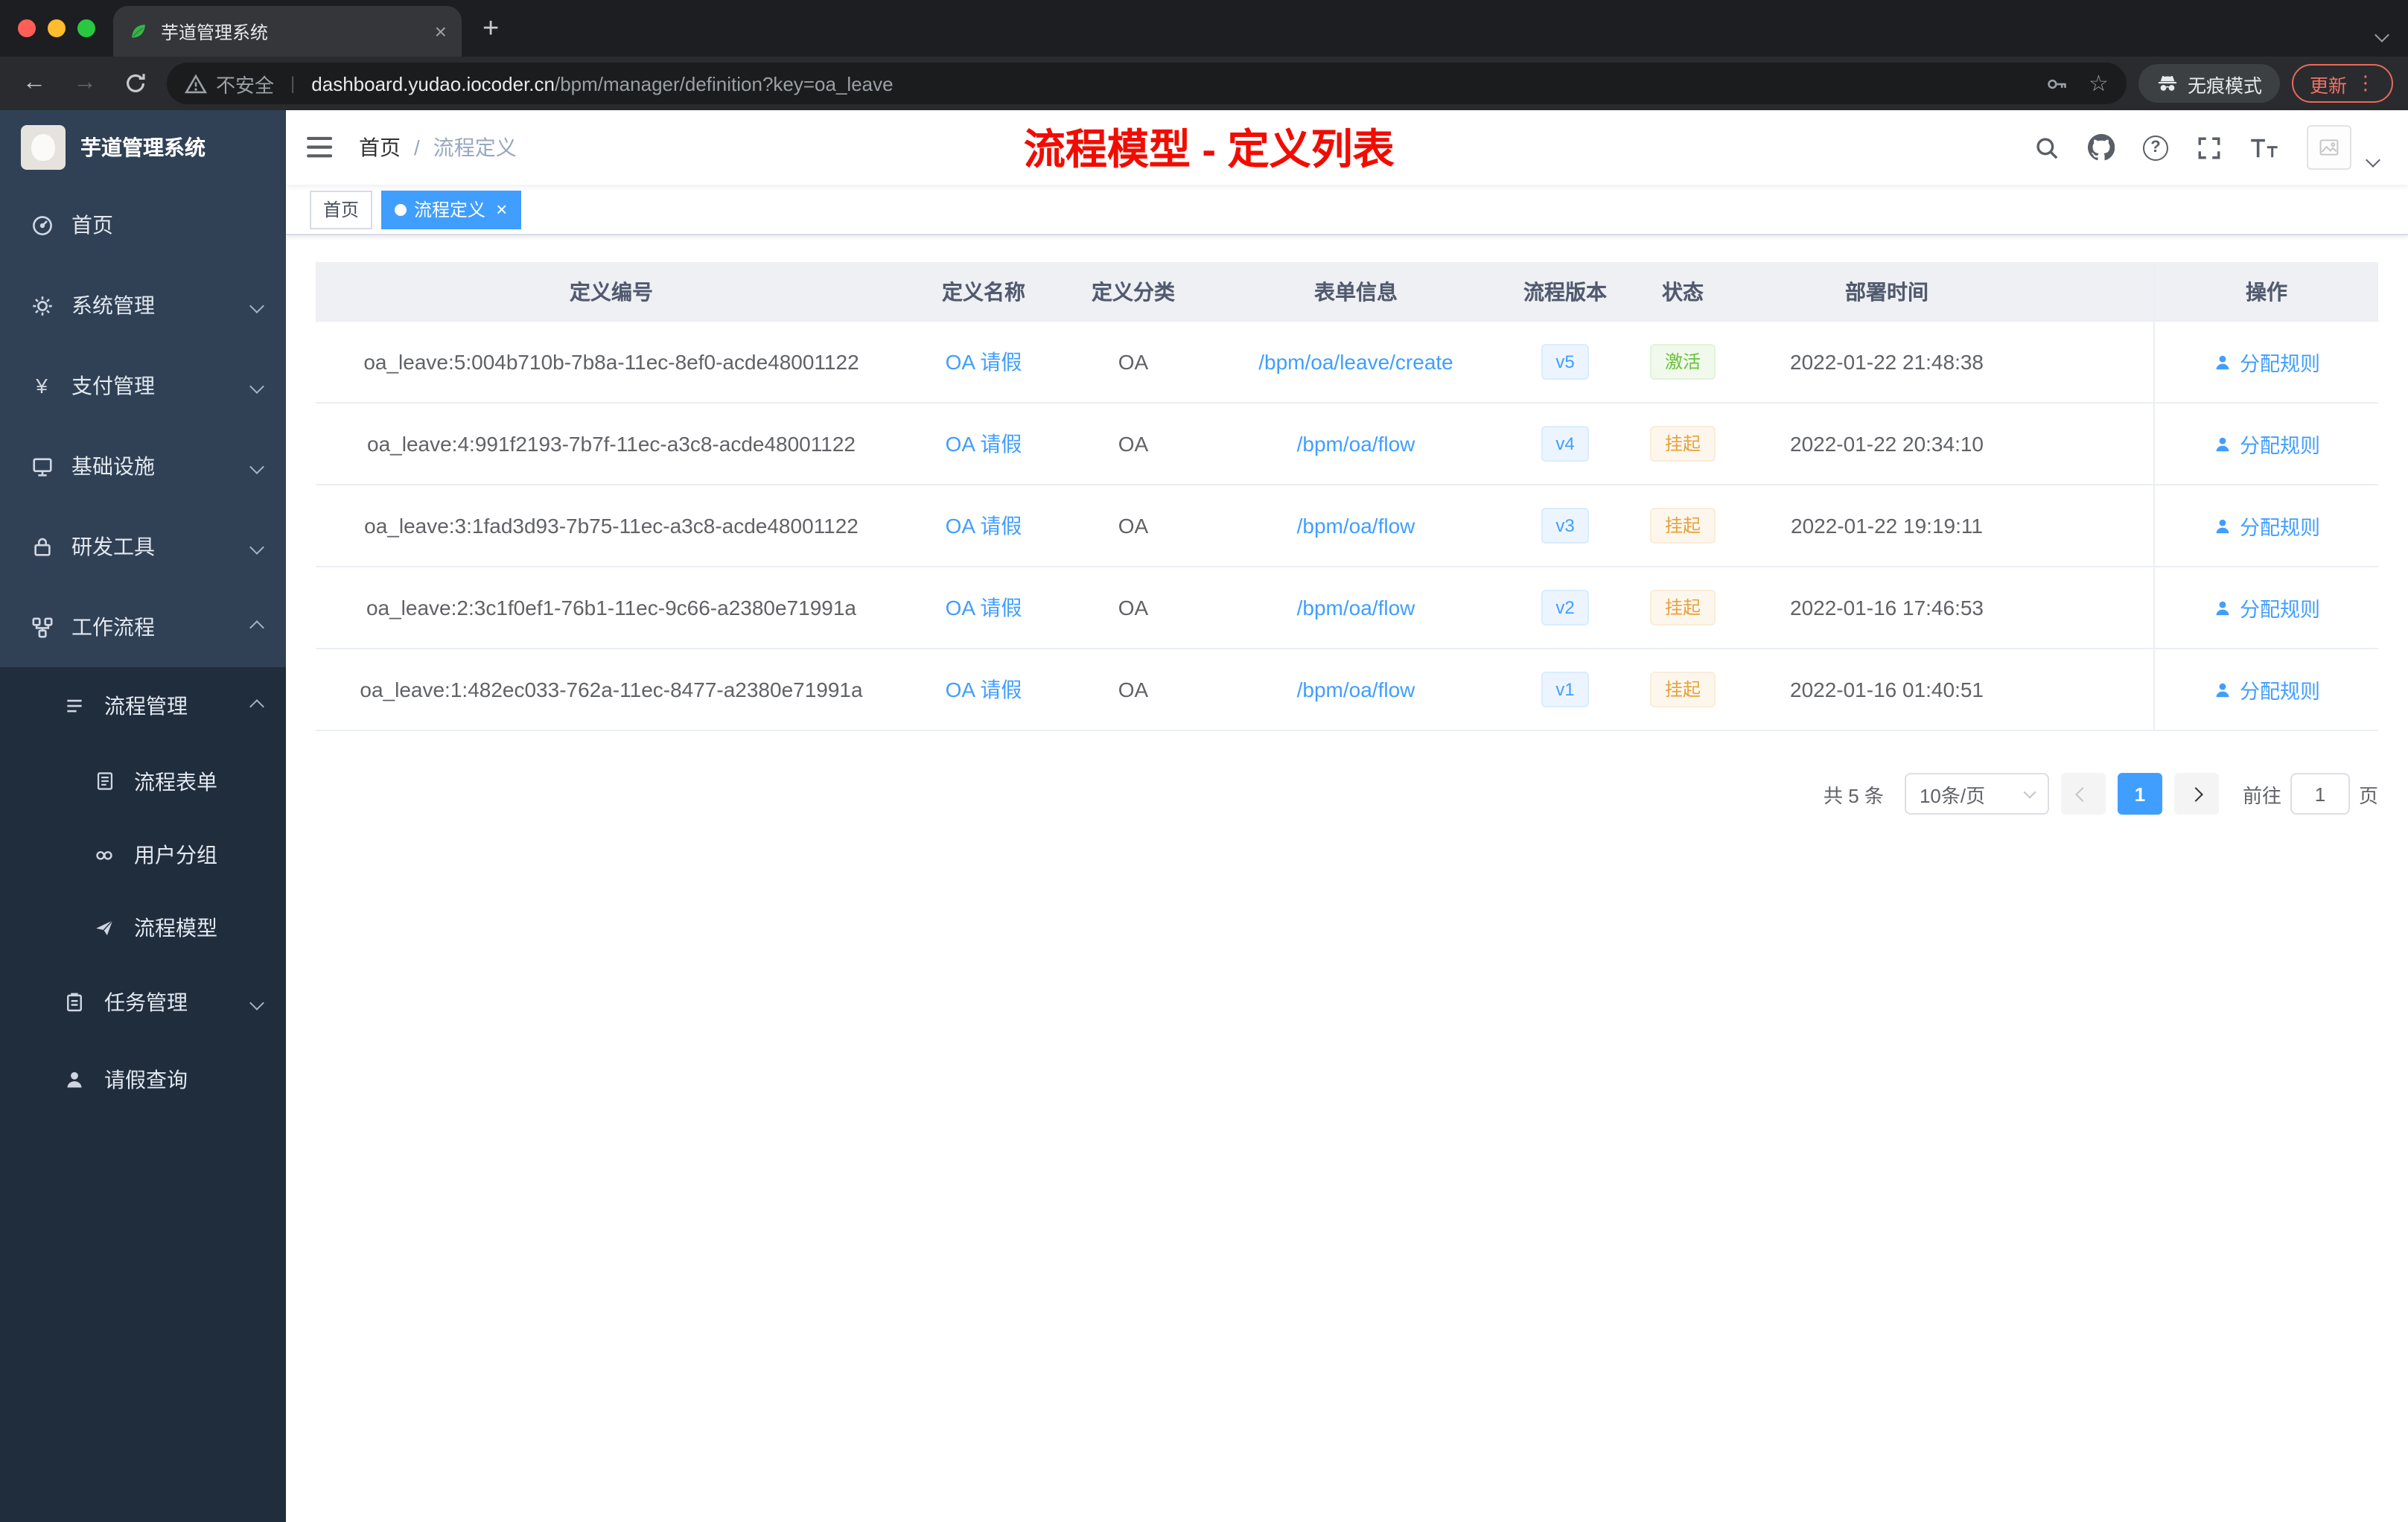  What do you see at coordinates (1565, 291) in the screenshot?
I see `column-header: 流程版本` at bounding box center [1565, 291].